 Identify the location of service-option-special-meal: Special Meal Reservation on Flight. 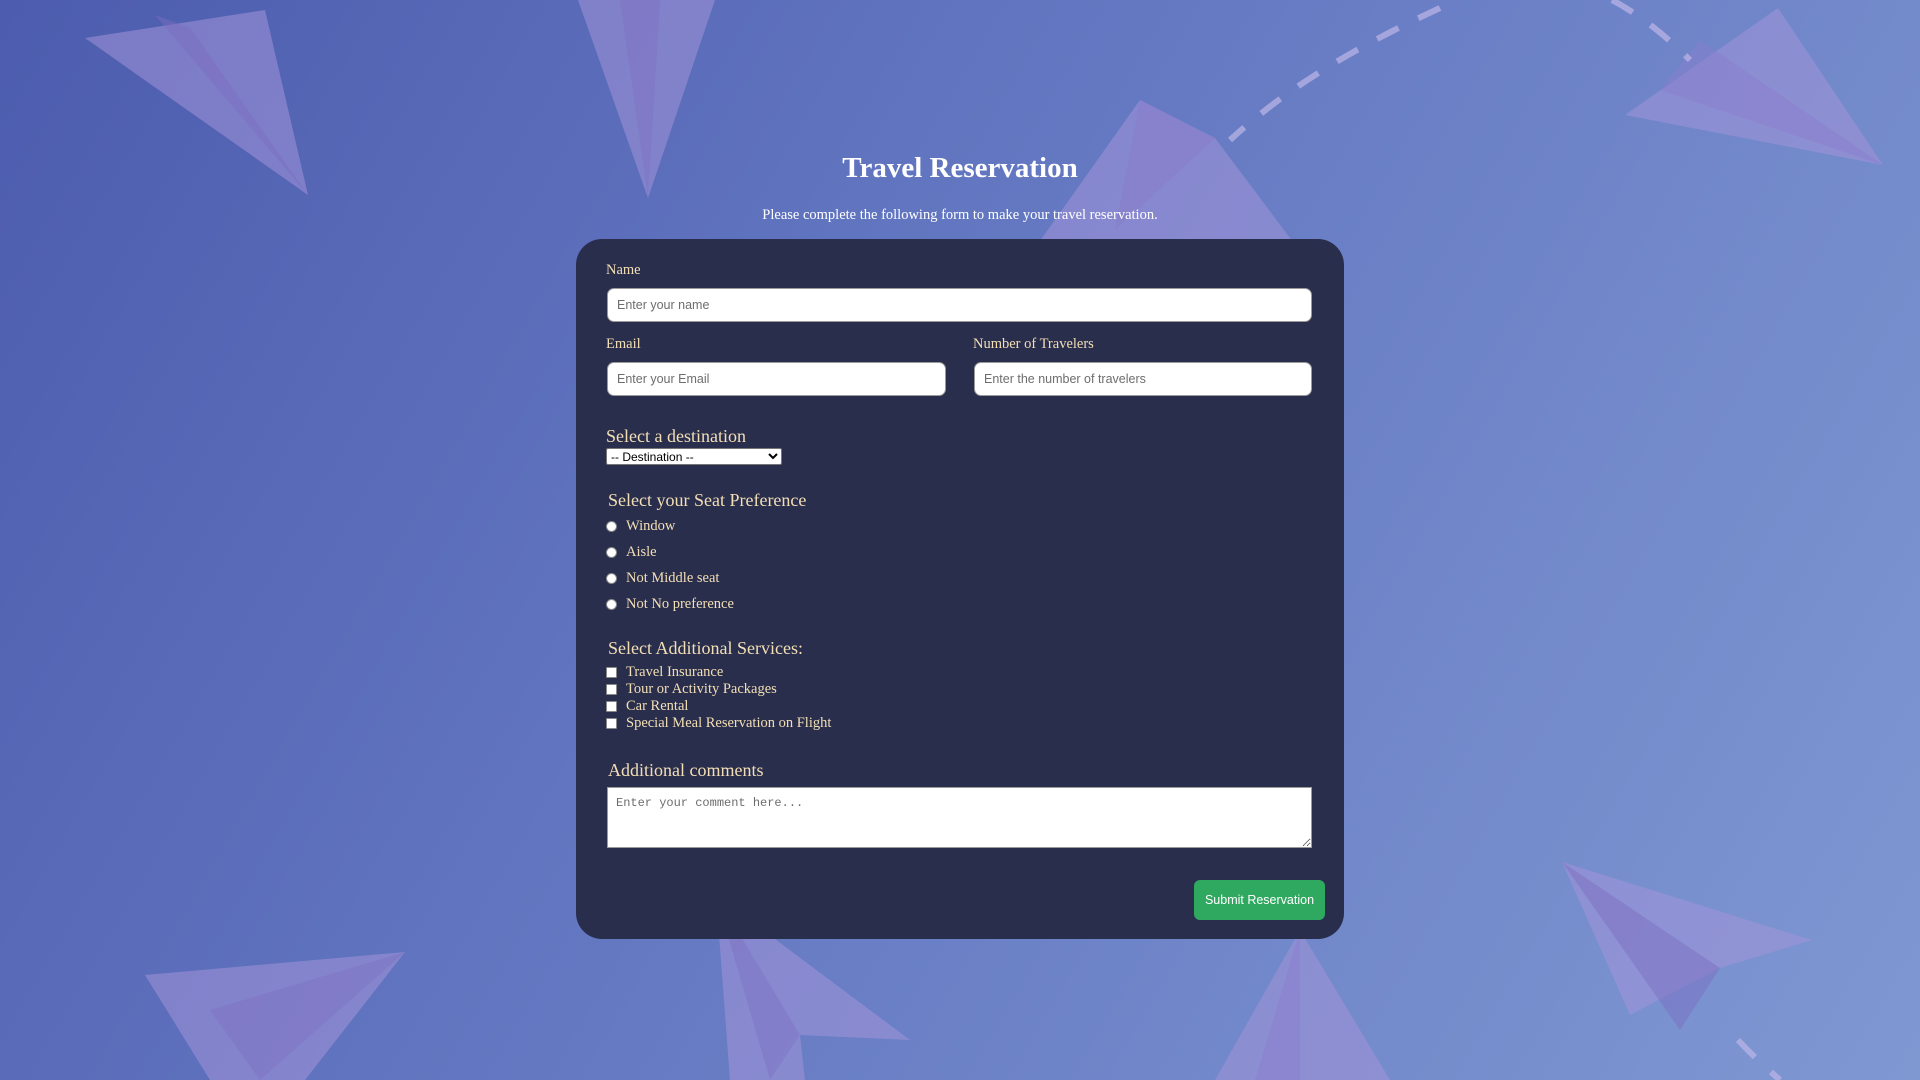
(718, 723).